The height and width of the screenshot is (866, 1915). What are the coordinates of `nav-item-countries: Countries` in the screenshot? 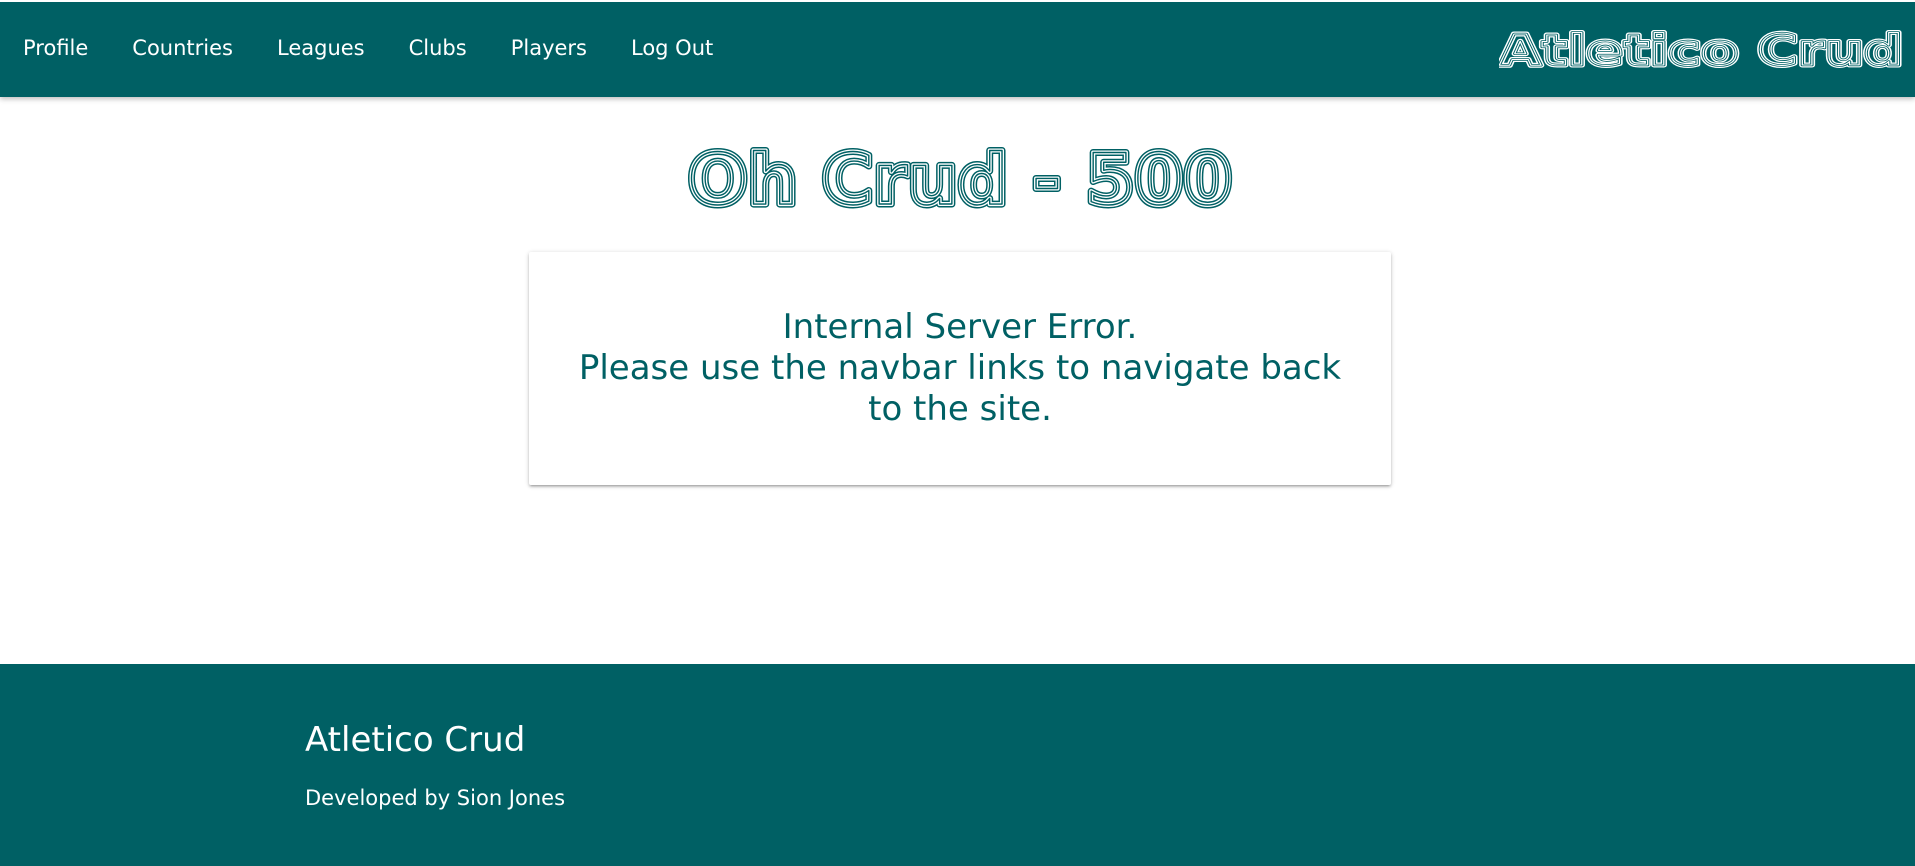 It's located at (182, 48).